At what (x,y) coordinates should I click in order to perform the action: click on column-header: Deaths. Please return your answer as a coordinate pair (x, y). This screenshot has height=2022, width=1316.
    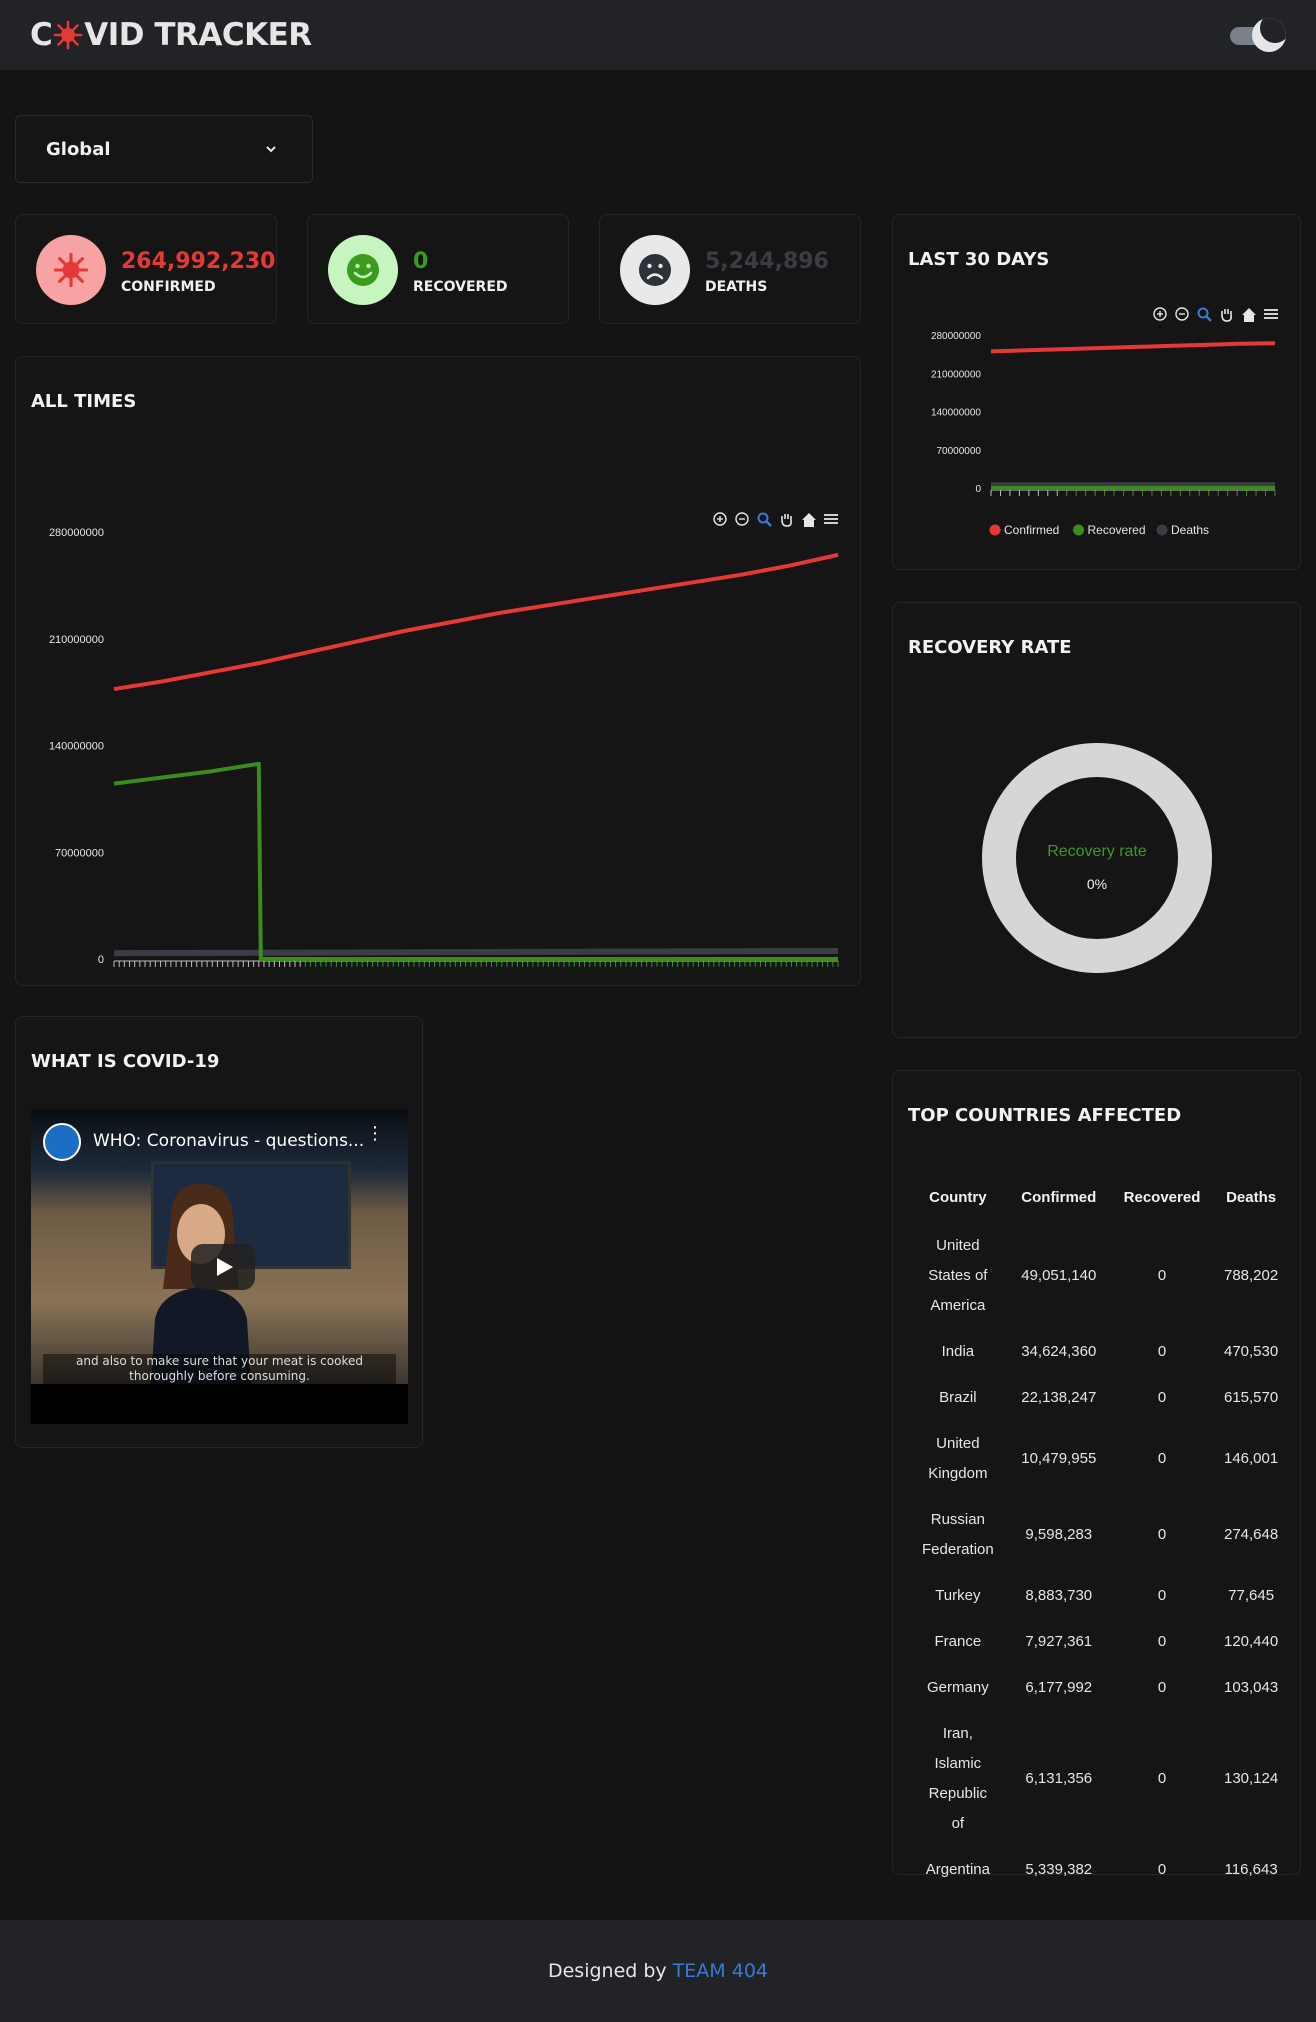
    Looking at the image, I should click on (1251, 1197).